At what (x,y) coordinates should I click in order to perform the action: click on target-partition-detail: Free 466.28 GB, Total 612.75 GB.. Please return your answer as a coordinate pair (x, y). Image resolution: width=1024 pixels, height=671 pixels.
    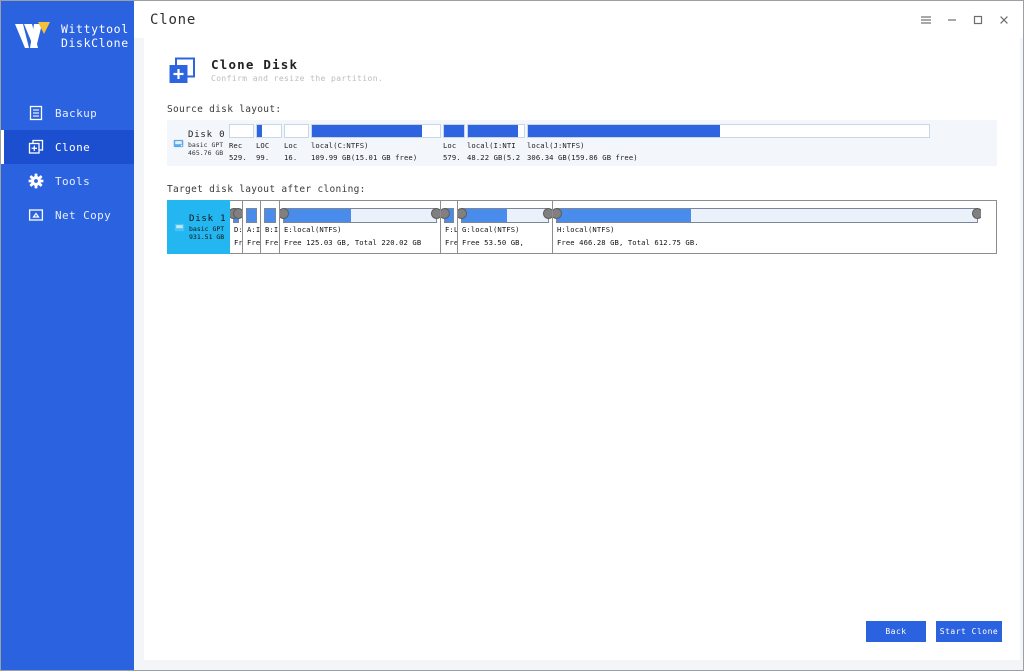
    Looking at the image, I should click on (628, 242).